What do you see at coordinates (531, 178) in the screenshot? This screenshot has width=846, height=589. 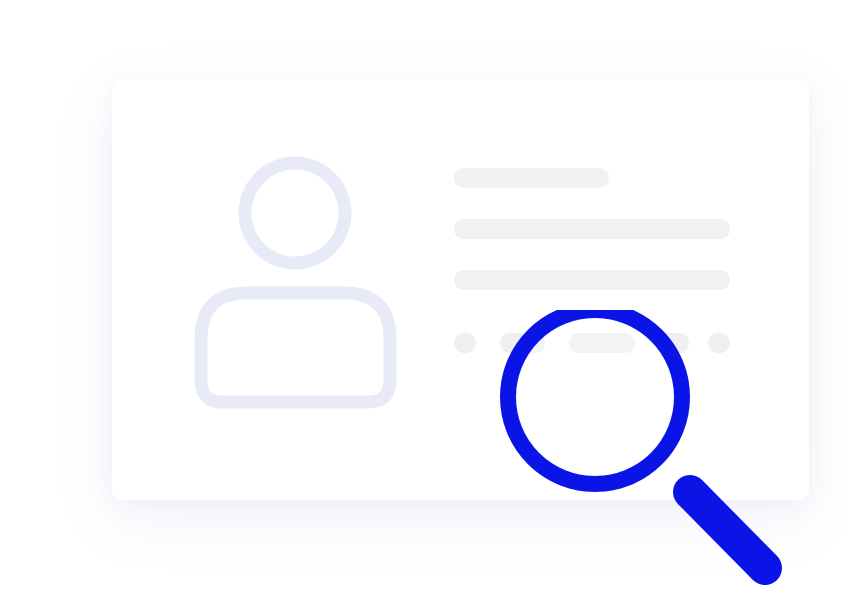 I see `placeholder-line-title` at bounding box center [531, 178].